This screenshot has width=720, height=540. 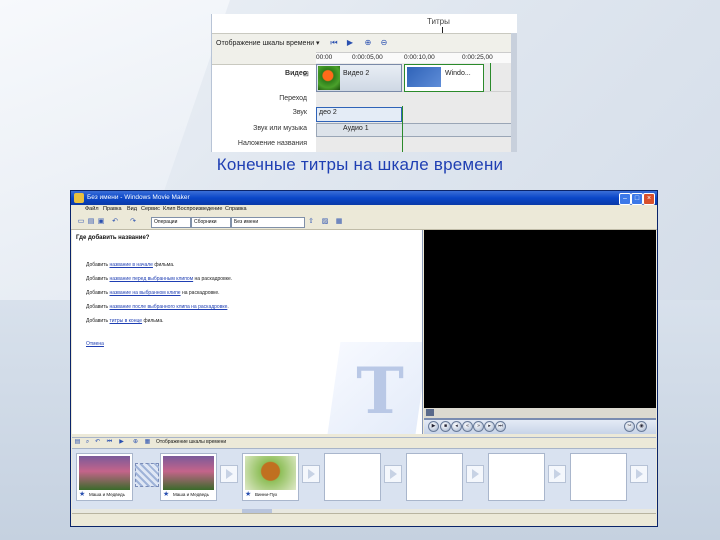 I want to click on minimize-button: –, so click(x=625, y=199).